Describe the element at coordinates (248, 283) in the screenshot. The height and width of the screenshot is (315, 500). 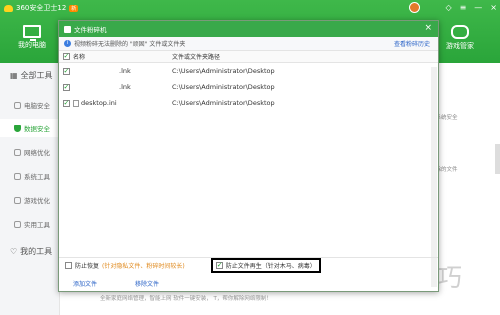
I see `action-bar: 添加文件 移除文件` at that location.